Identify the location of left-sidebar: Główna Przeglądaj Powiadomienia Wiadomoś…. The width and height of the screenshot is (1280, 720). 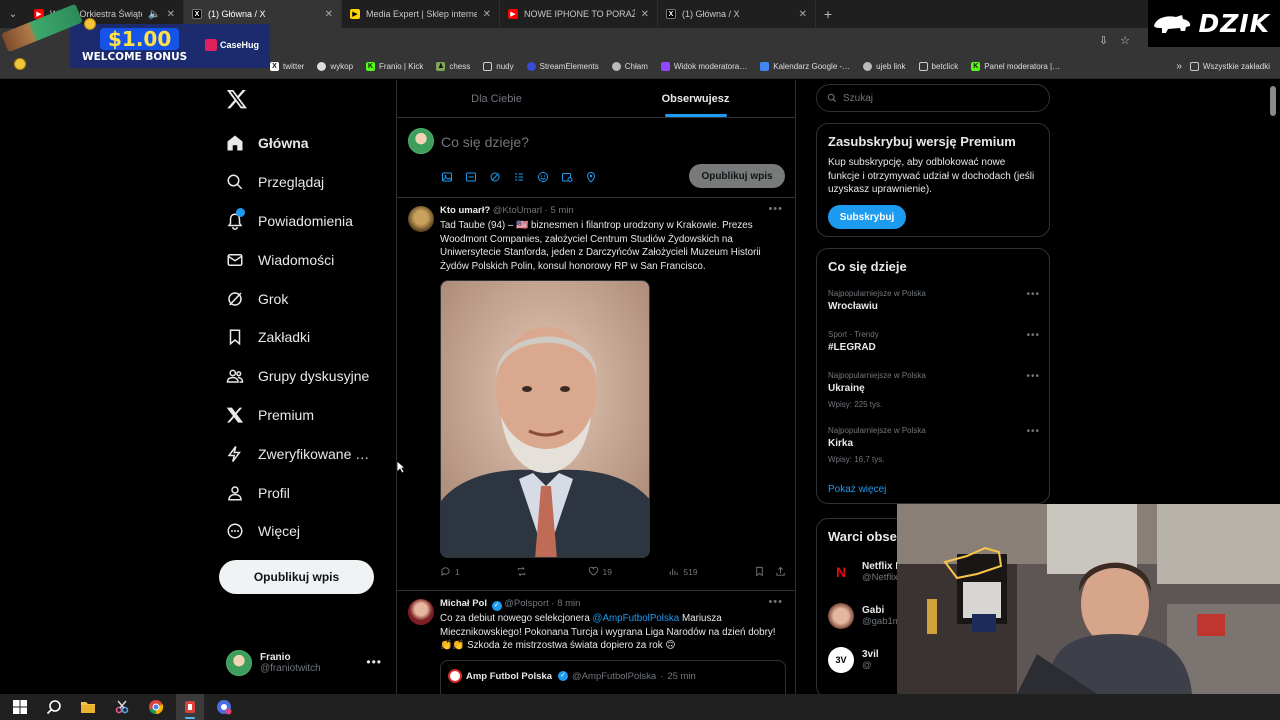
(303, 387).